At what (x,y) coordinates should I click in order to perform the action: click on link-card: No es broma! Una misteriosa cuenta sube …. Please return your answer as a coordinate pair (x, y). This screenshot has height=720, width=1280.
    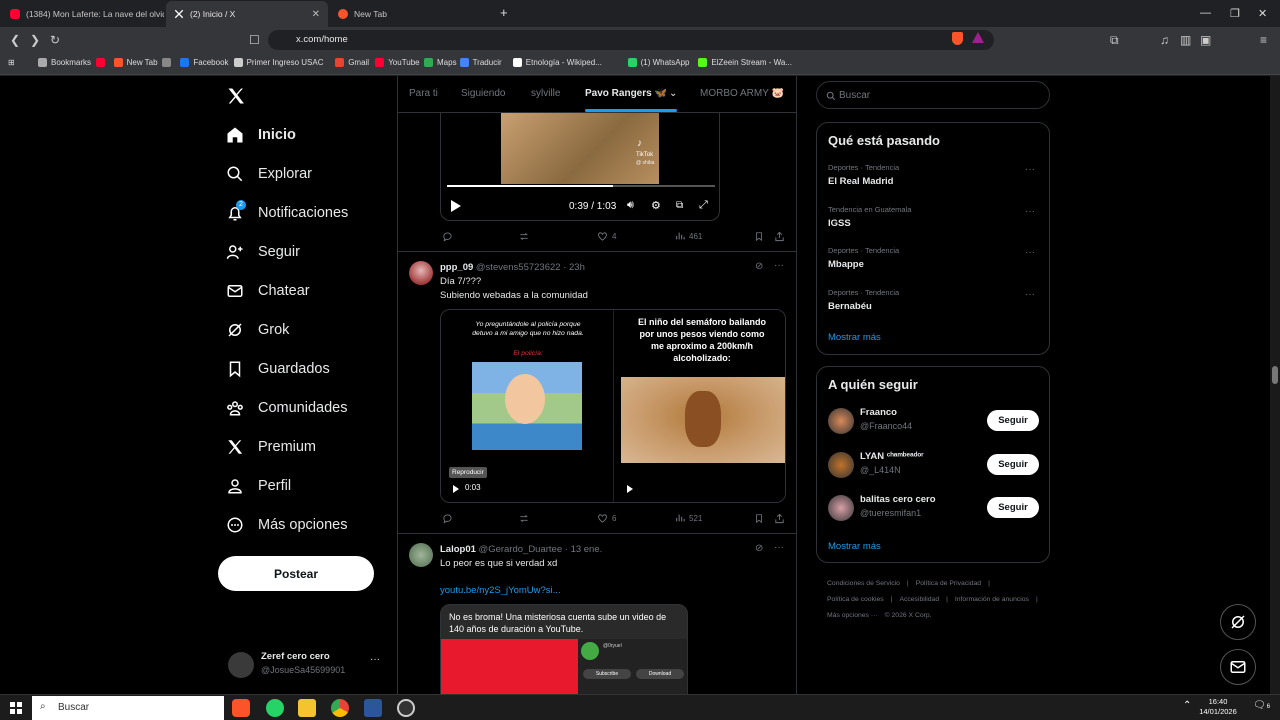
    Looking at the image, I should click on (564, 649).